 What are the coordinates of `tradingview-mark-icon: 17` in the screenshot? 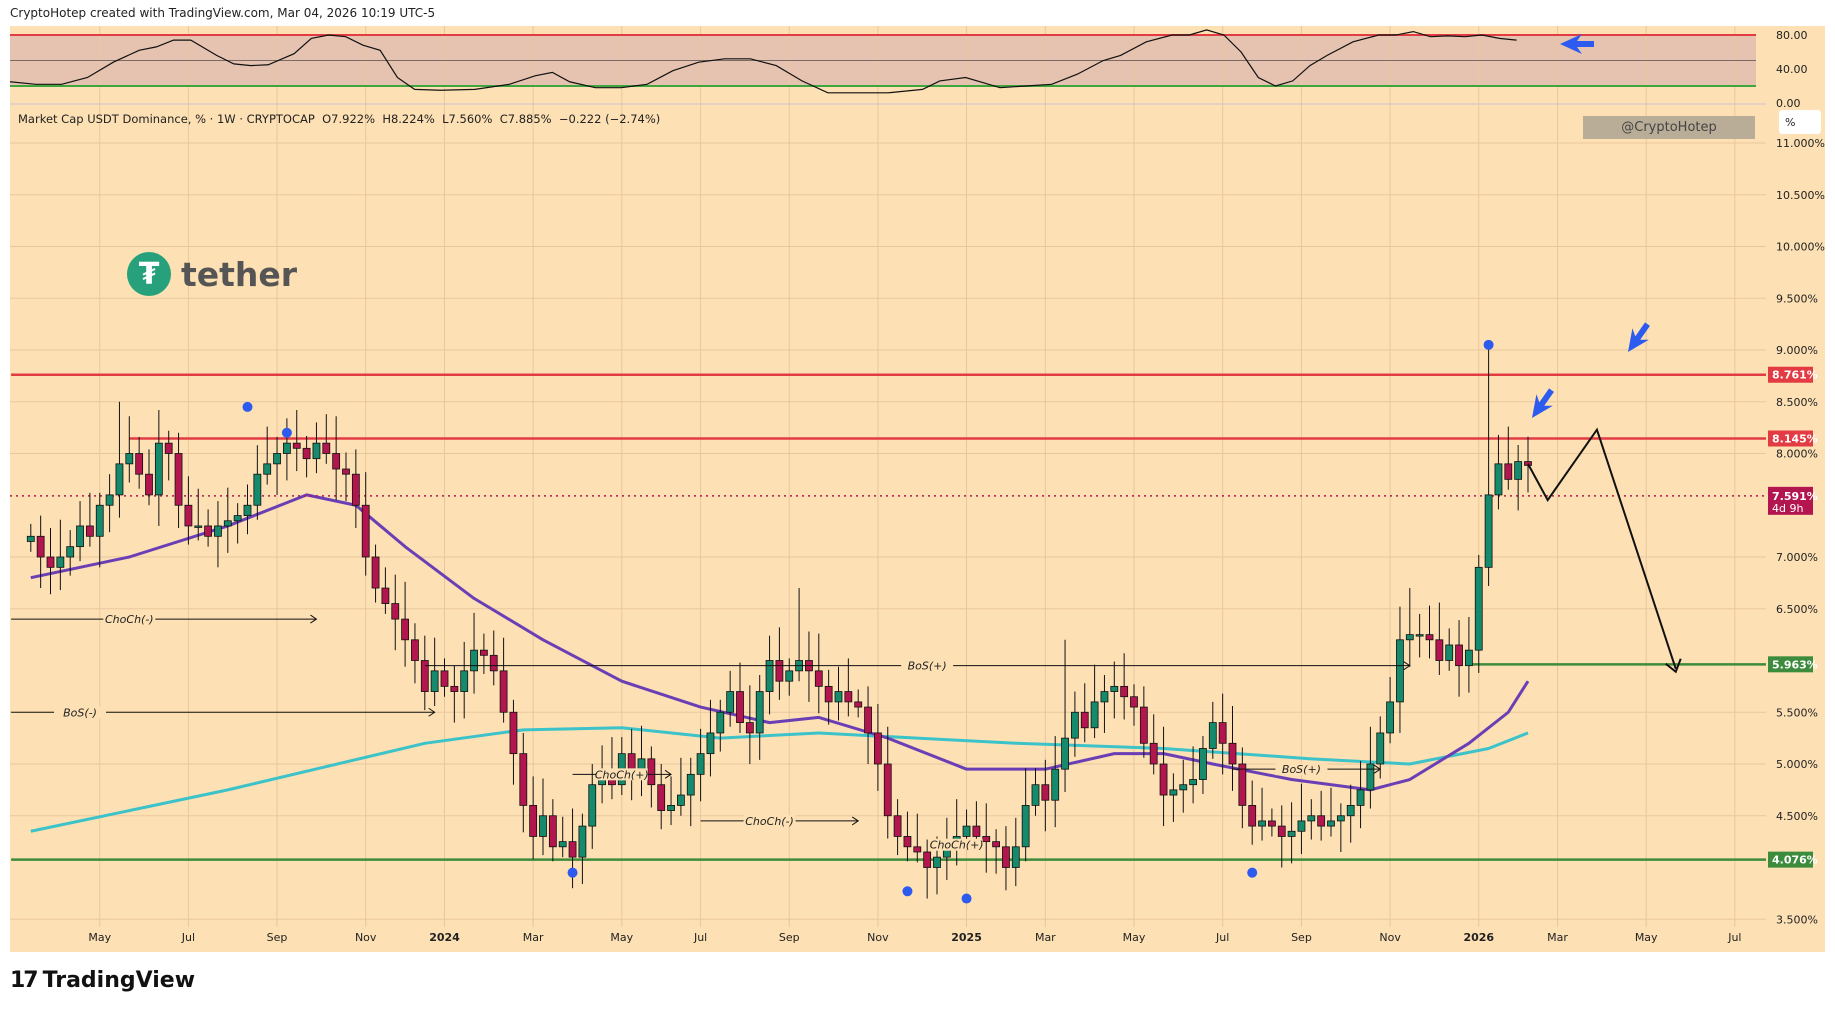 It's located at (24, 980).